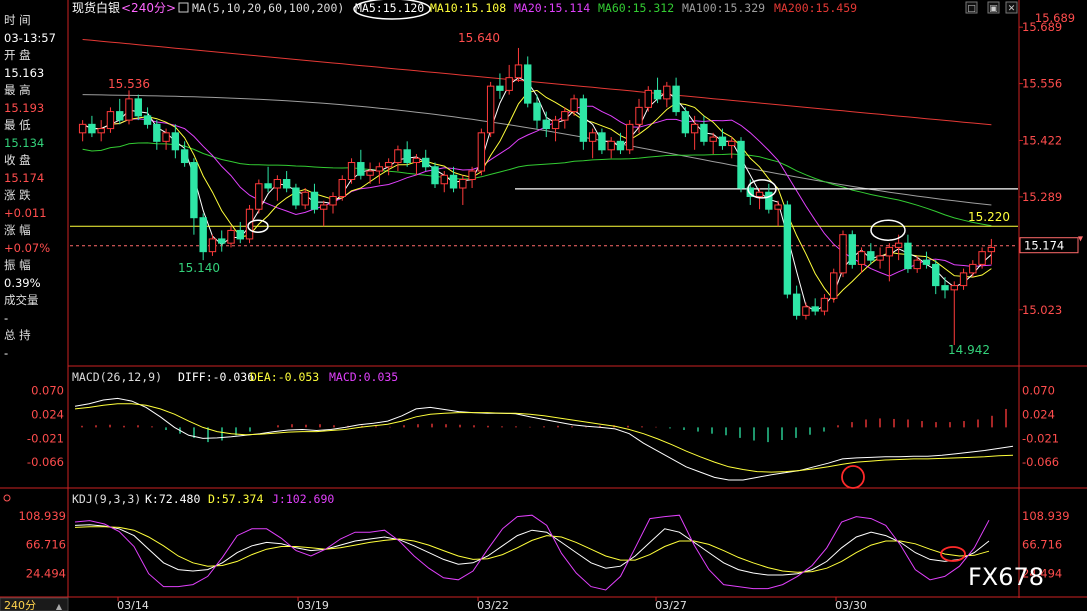 The height and width of the screenshot is (611, 1087). I want to click on date-label: 03/14, so click(133, 605).